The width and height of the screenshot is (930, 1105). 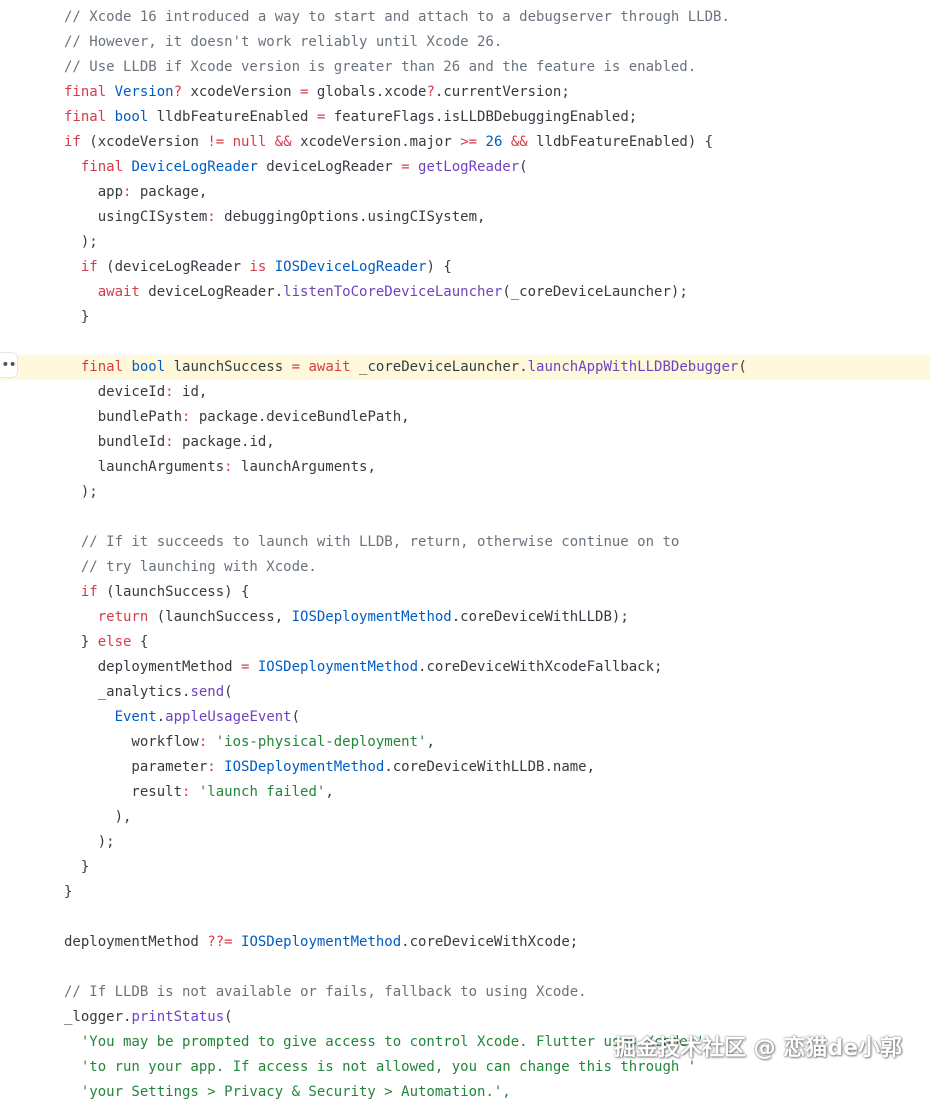 What do you see at coordinates (350, 267) in the screenshot?
I see `code-token: IOSDeviceLogReader` at bounding box center [350, 267].